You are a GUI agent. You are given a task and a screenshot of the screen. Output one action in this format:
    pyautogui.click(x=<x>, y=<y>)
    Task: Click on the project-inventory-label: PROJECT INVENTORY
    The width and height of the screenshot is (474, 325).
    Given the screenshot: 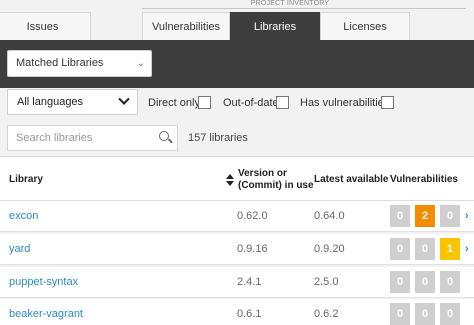 What is the action you would take?
    pyautogui.click(x=290, y=3)
    